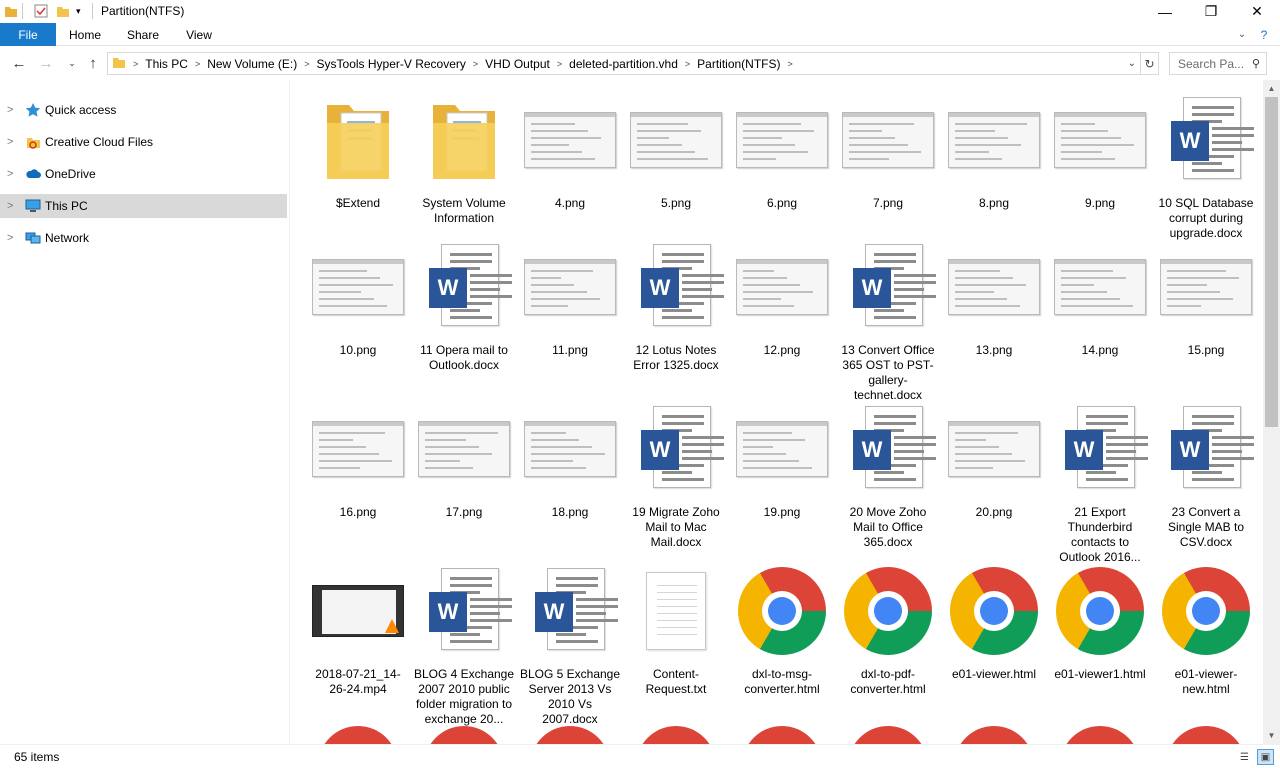 This screenshot has height=768, width=1280. I want to click on tab-view: View, so click(199, 34).